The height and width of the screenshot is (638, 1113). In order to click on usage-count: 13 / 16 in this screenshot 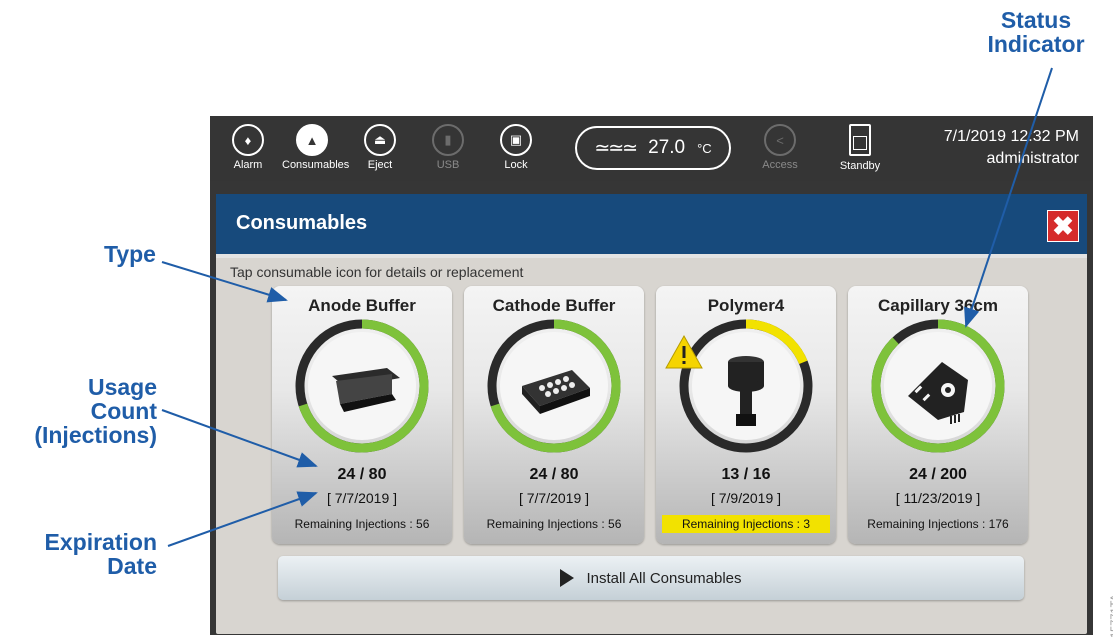, I will do `click(746, 474)`.